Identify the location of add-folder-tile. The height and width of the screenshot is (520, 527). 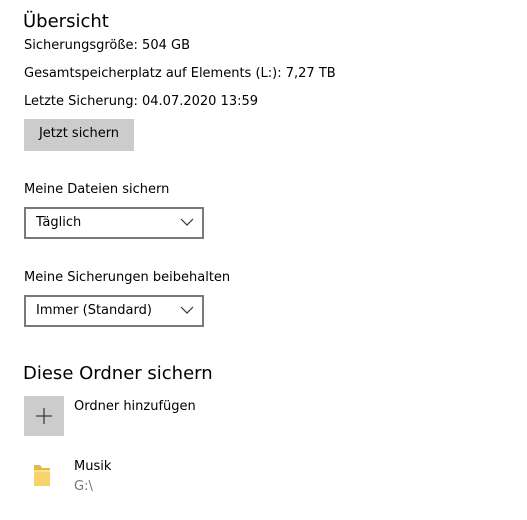
(44, 416).